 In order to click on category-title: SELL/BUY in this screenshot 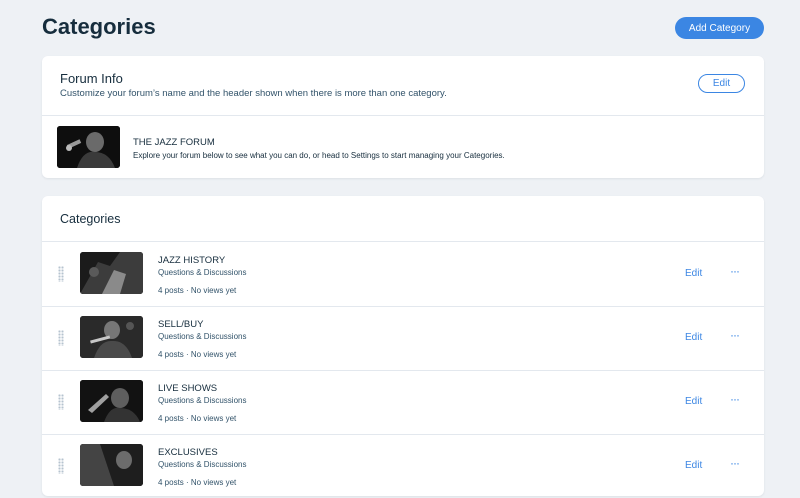, I will do `click(181, 324)`.